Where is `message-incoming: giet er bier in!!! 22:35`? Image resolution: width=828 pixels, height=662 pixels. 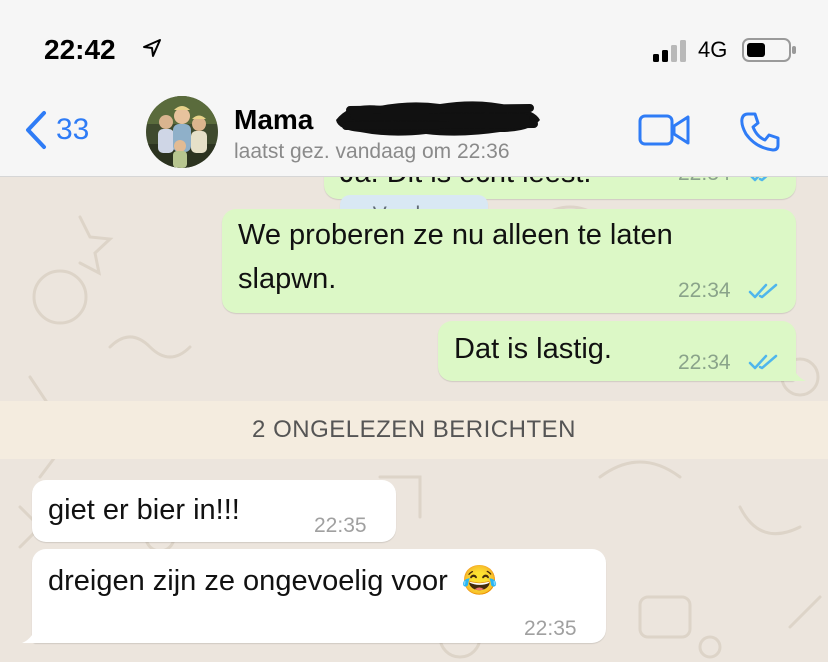
message-incoming: giet er bier in!!! 22:35 is located at coordinates (214, 511).